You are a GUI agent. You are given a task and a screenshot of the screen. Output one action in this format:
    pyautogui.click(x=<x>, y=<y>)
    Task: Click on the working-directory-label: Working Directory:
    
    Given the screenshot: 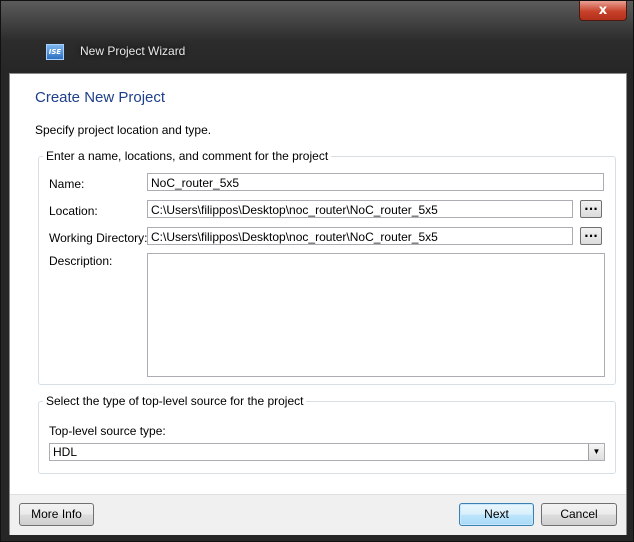 What is the action you would take?
    pyautogui.click(x=98, y=238)
    